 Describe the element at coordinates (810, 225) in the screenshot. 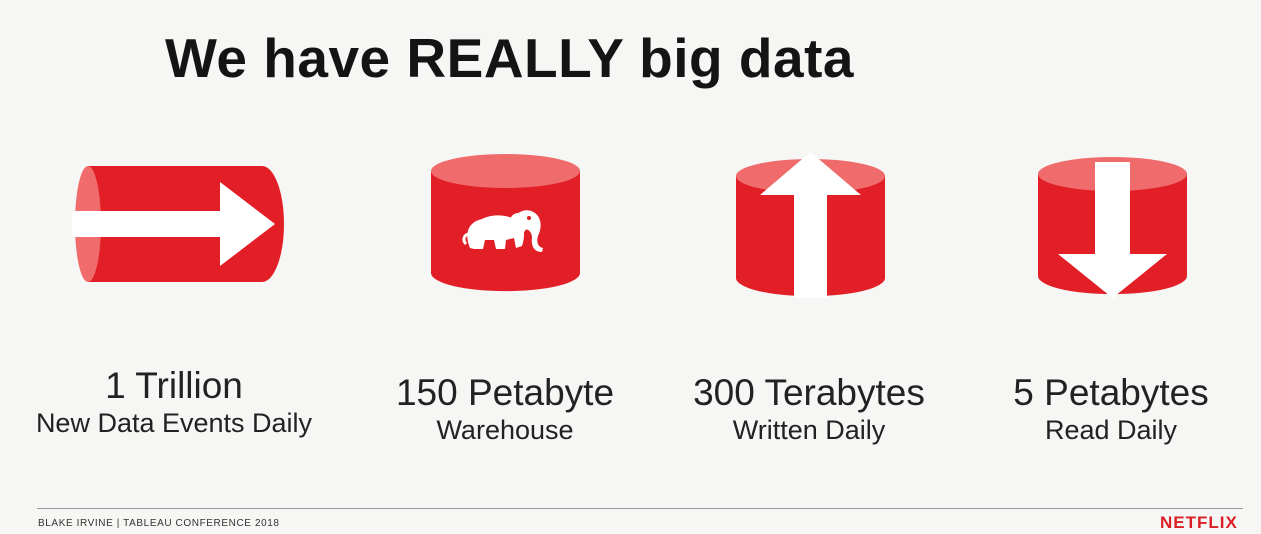

I see `cylinder-up-arrow-icon` at that location.